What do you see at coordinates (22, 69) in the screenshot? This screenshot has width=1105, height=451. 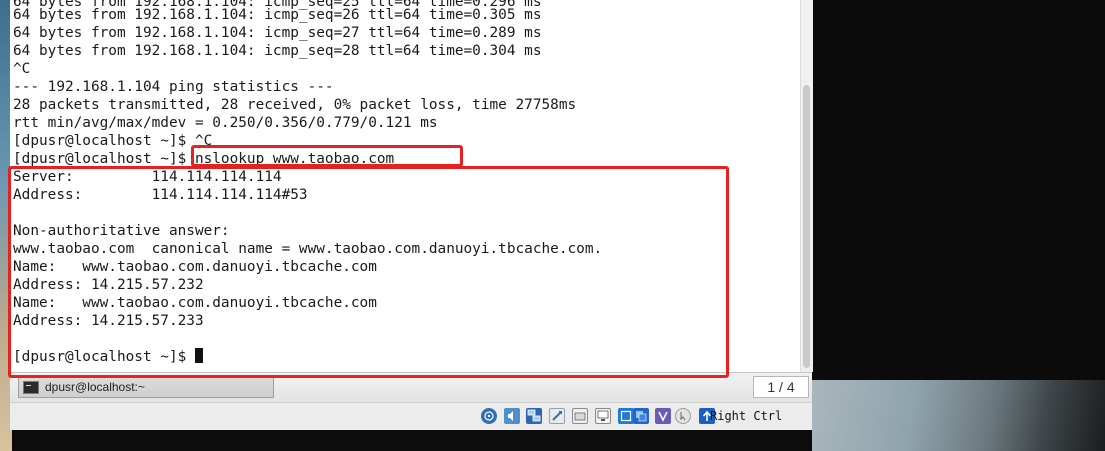 I see `terminal-line: ^C` at bounding box center [22, 69].